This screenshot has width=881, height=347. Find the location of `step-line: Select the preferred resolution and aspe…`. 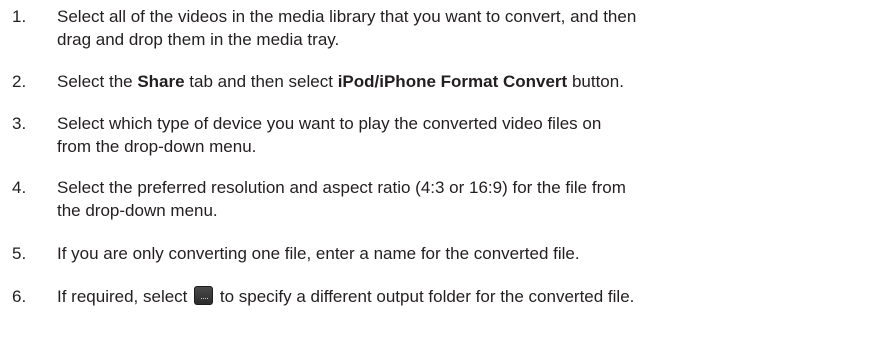

step-line: Select the preferred resolution and aspe… is located at coordinates (341, 187).